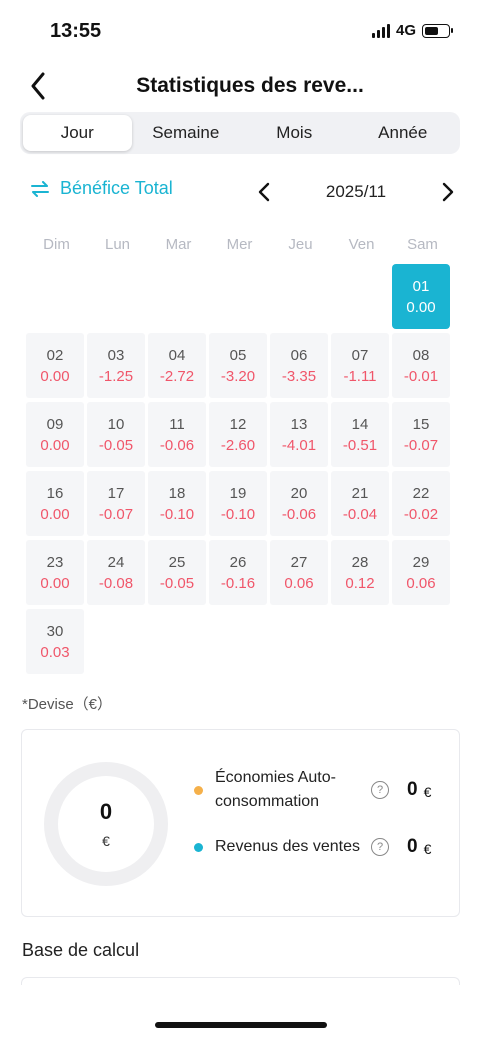 The width and height of the screenshot is (480, 1039). What do you see at coordinates (238, 365) in the screenshot?
I see `calendar-day-05: 05 -3.20` at bounding box center [238, 365].